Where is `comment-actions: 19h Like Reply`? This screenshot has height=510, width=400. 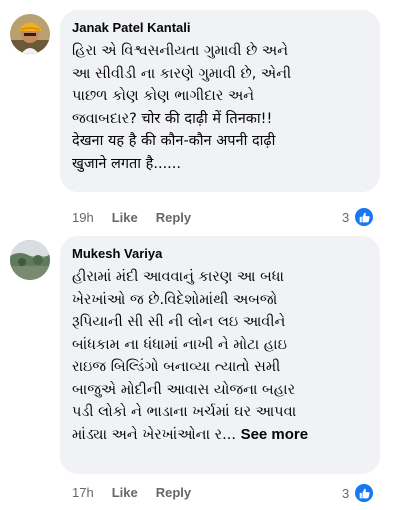
comment-actions: 19h Like Reply is located at coordinates (140, 217).